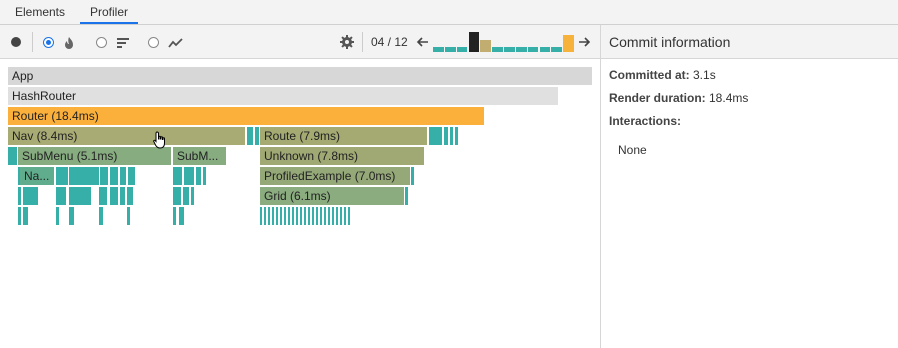 The image size is (898, 348). Describe the element at coordinates (389, 42) in the screenshot. I see `commit-counter: 04 / 12` at that location.